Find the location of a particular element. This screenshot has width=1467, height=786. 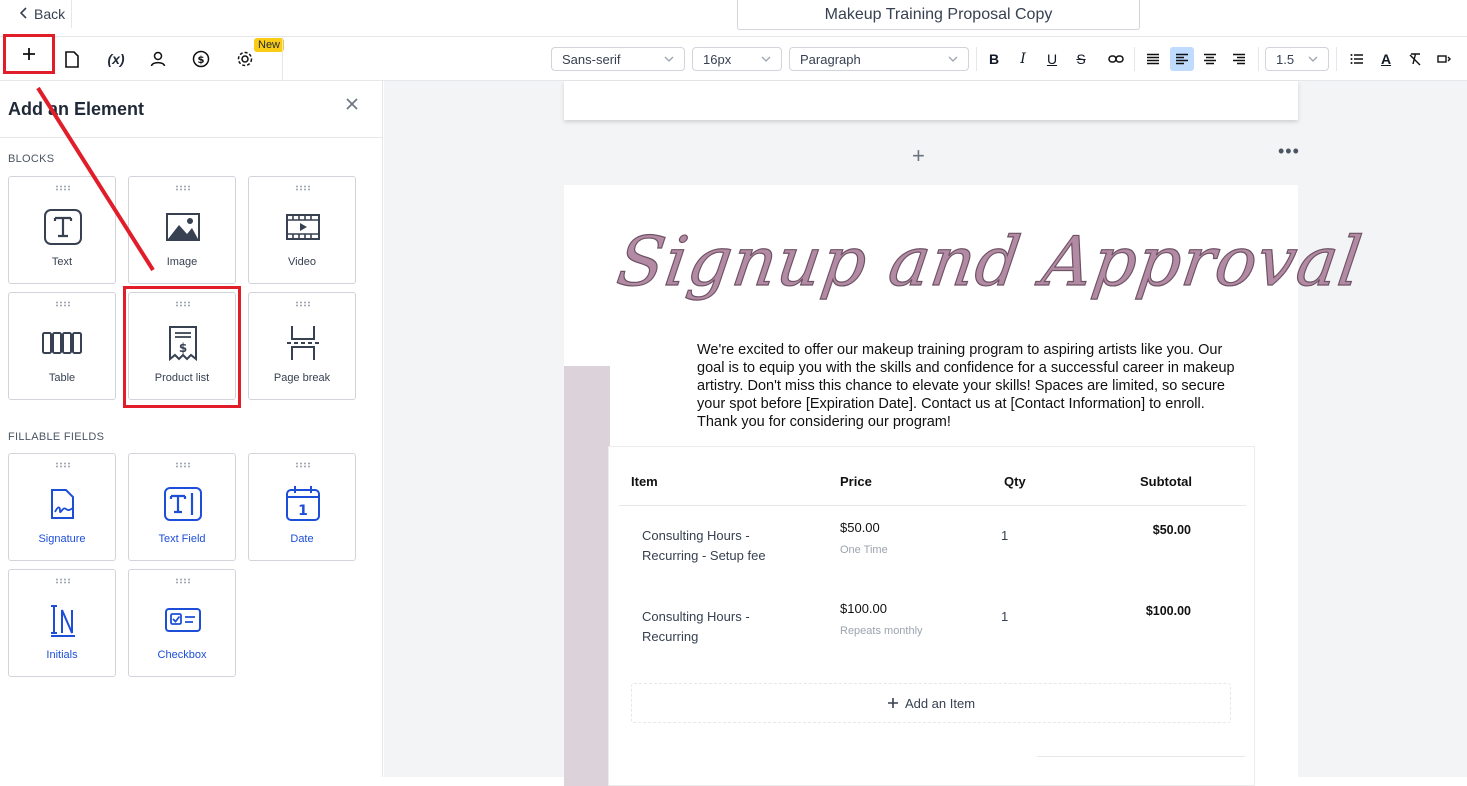

link-icon is located at coordinates (1116, 59).